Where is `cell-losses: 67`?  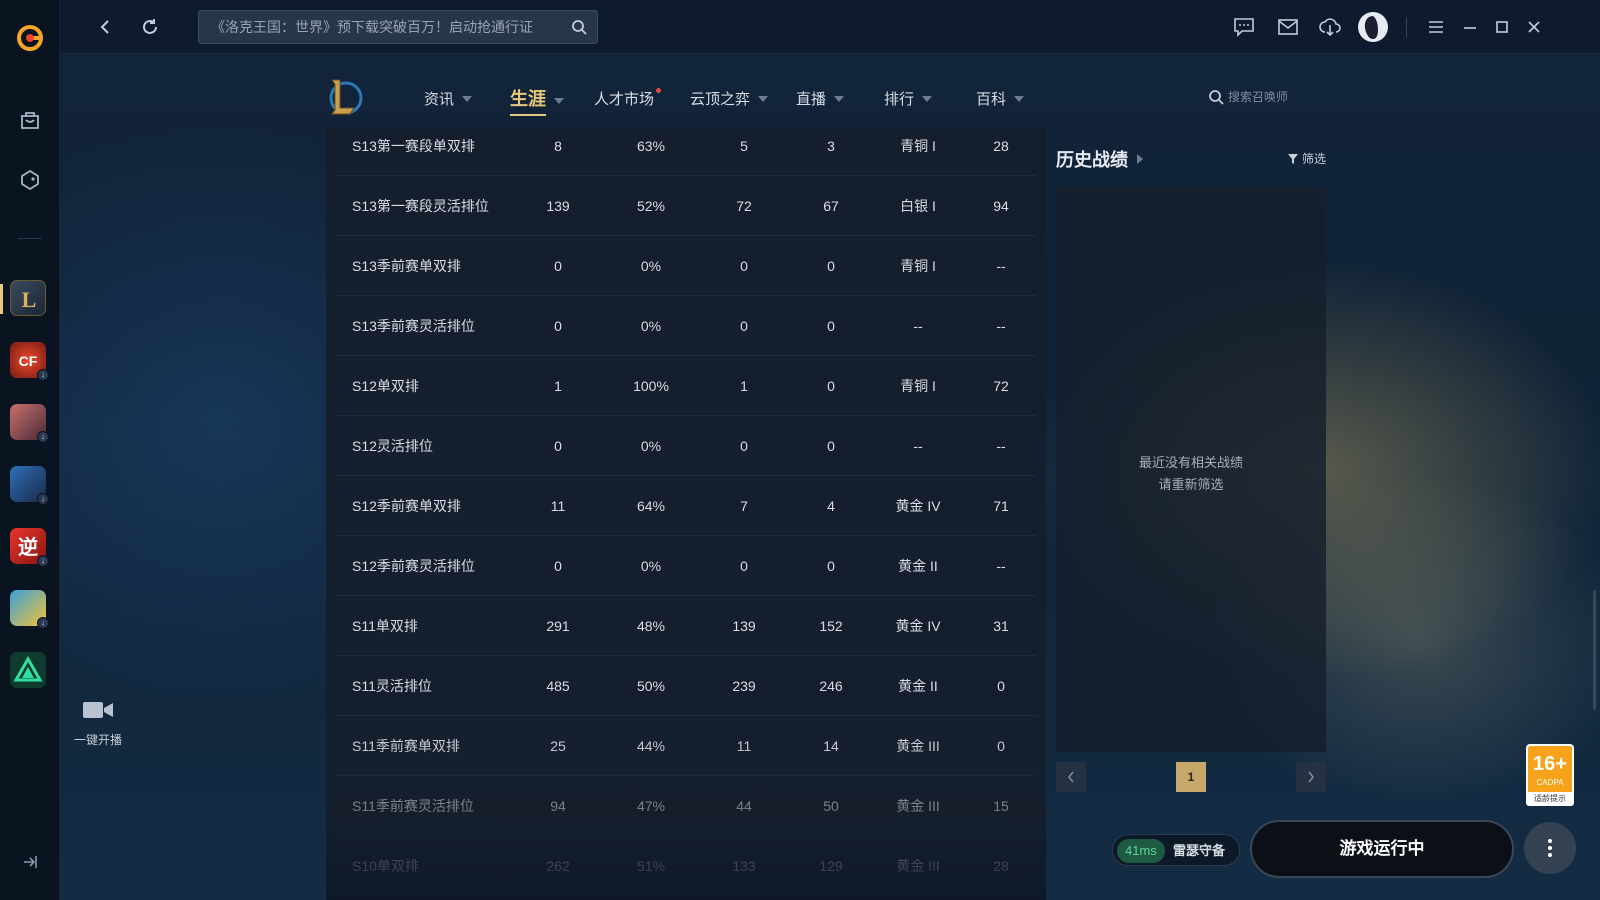
cell-losses: 67 is located at coordinates (831, 206).